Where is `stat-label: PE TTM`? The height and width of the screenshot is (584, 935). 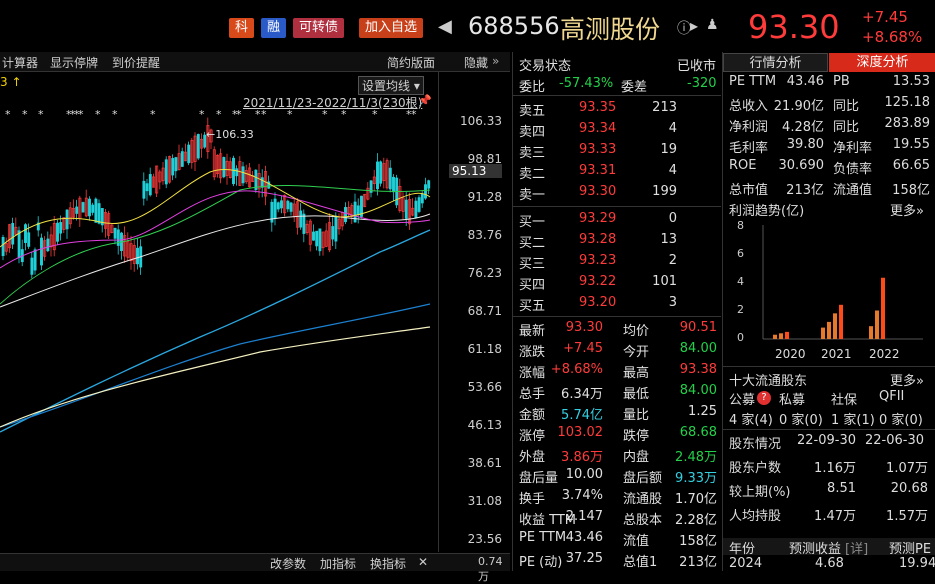
stat-label: PE TTM is located at coordinates (543, 537).